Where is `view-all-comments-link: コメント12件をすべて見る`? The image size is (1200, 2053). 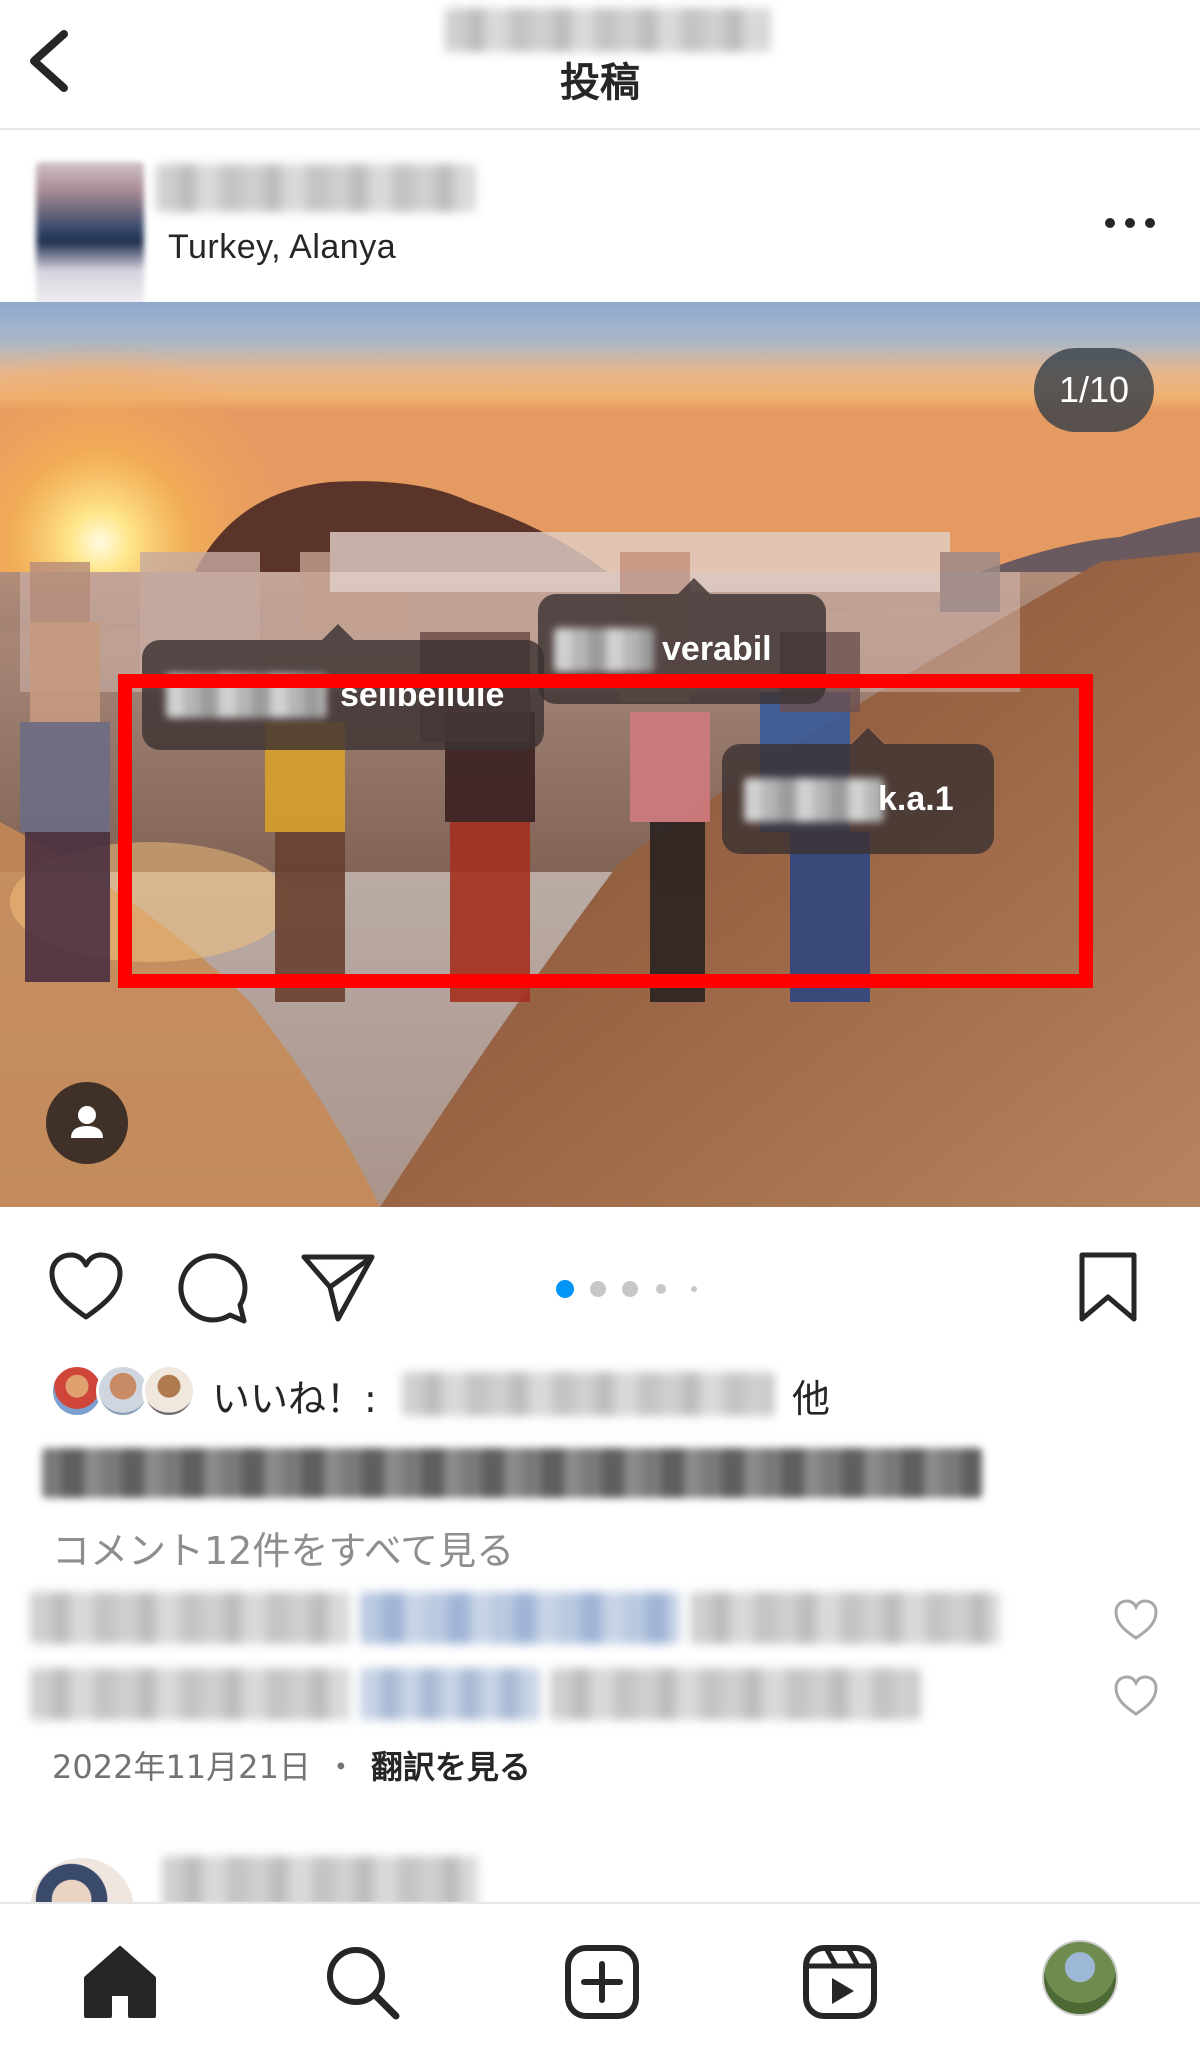 view-all-comments-link: コメント12件をすべて見る is located at coordinates (283, 1547).